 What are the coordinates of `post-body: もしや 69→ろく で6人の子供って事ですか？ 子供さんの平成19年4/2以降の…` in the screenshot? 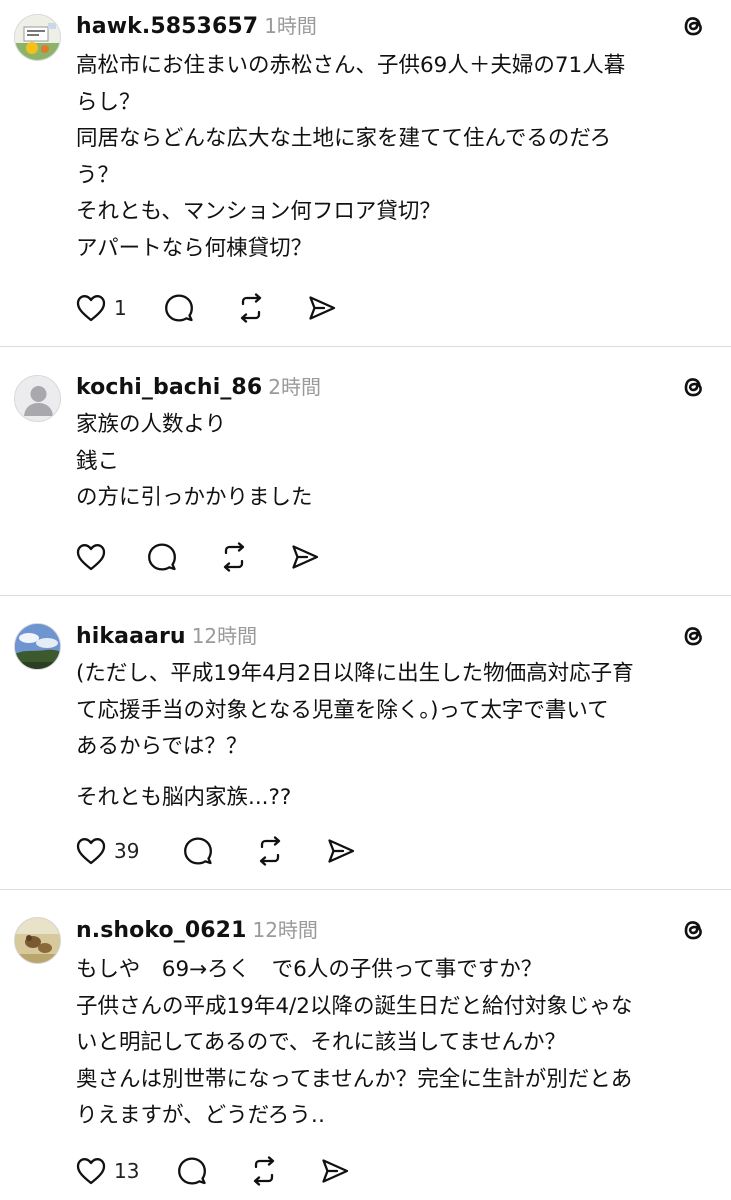 It's located at (398, 1043).